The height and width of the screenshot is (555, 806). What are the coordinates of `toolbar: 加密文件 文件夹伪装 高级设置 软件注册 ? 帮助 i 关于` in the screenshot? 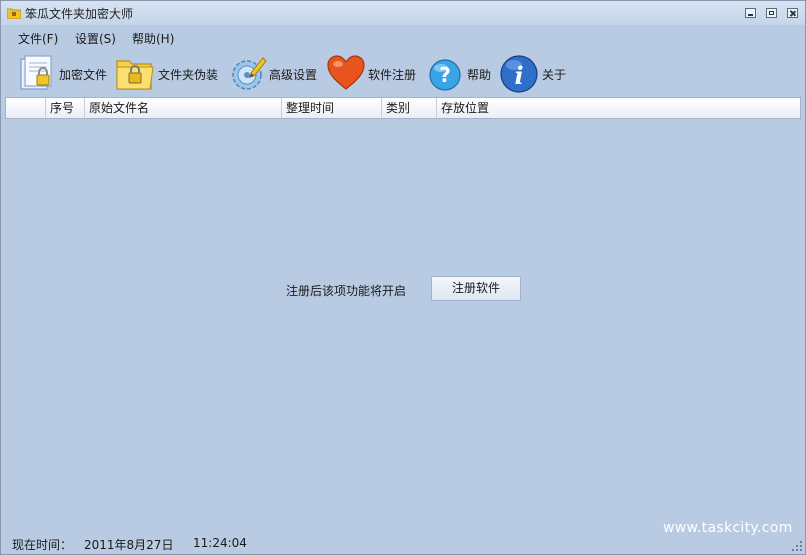 It's located at (403, 73).